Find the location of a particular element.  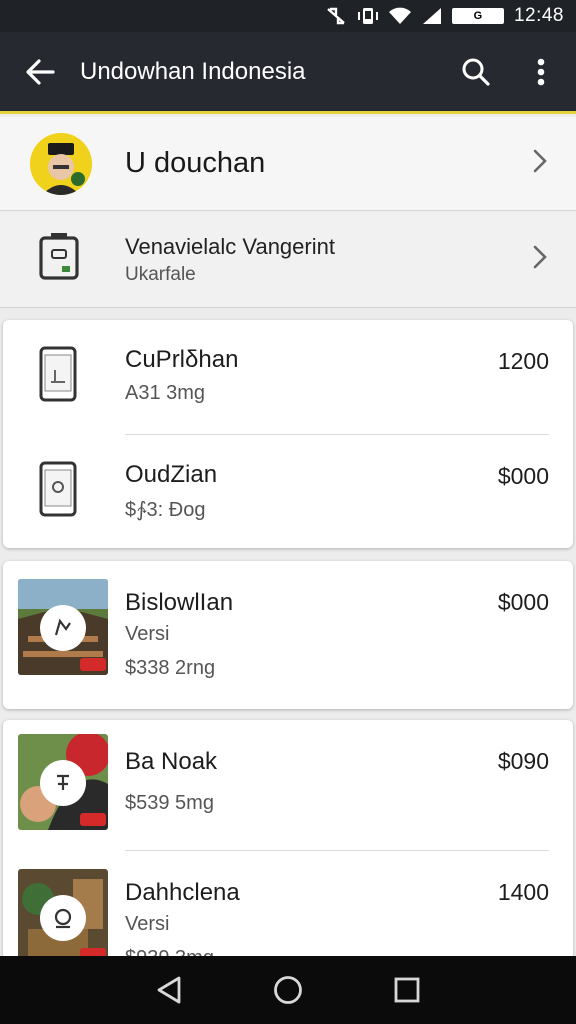

item-name: Dahhclena is located at coordinates (182, 892).